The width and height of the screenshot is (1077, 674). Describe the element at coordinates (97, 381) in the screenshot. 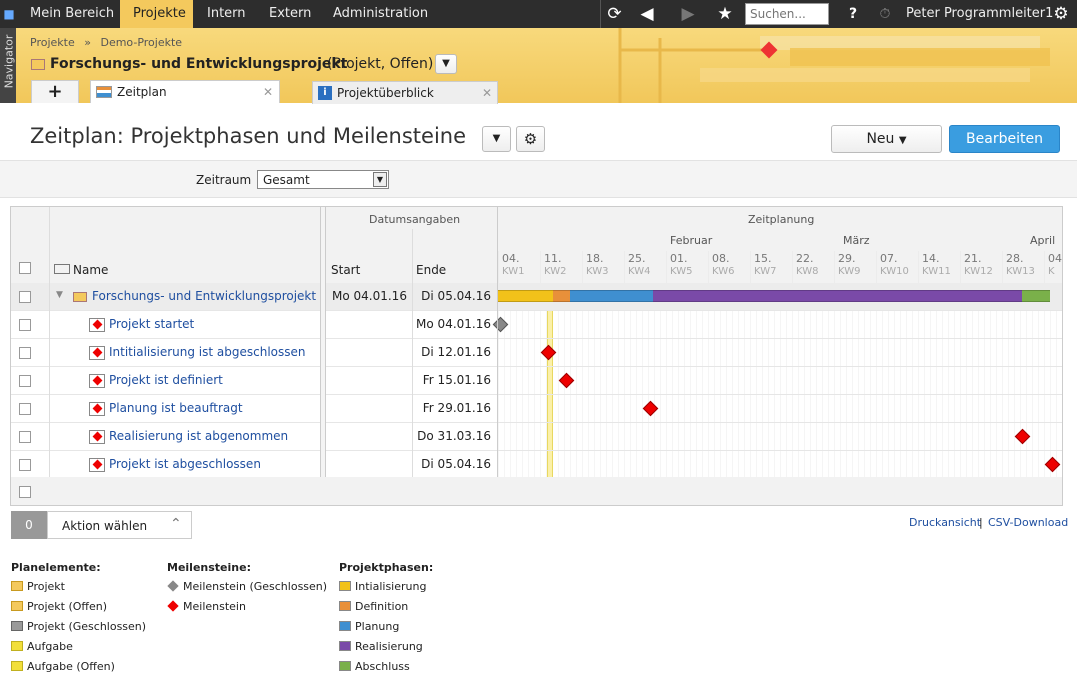

I see `milestone-icon` at that location.